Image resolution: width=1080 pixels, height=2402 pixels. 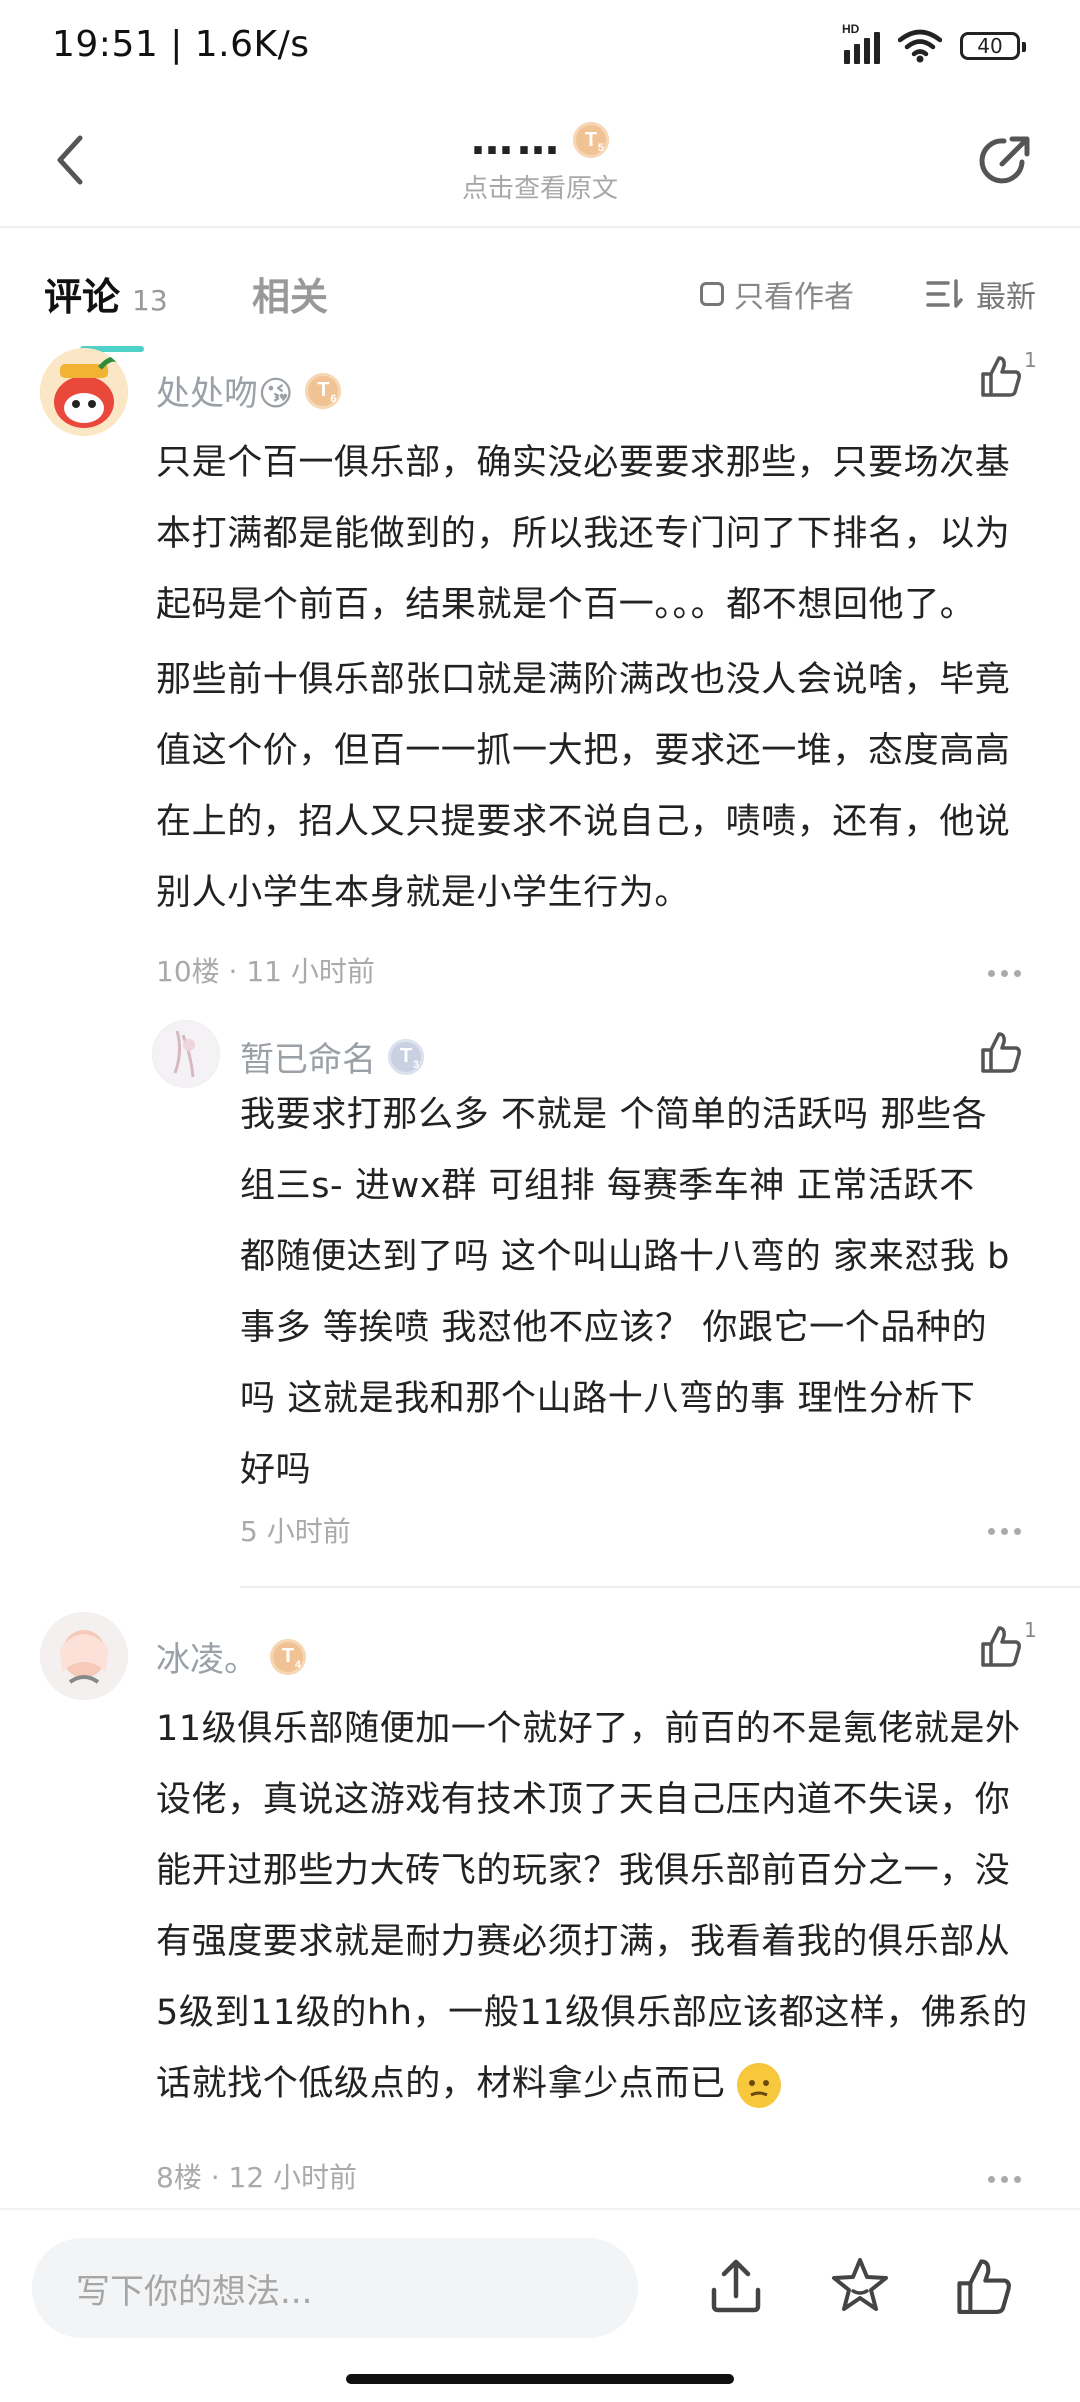 I want to click on comment-meta: 8楼 · 12 小时前, so click(x=257, y=2177).